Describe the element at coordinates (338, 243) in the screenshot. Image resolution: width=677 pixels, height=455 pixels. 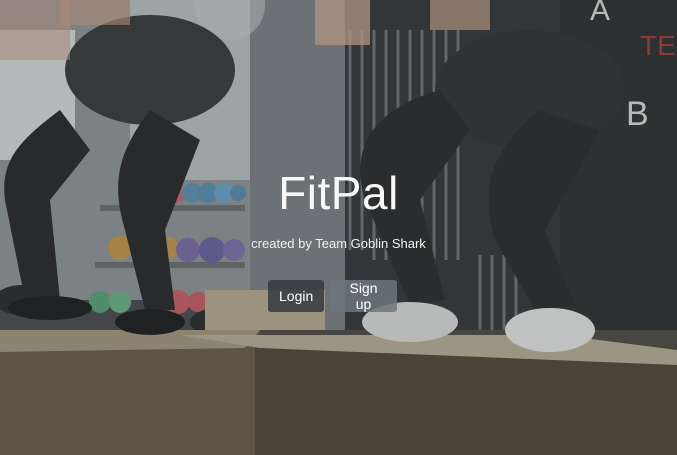
I see `app-subtitle: created by Team Goblin Shark` at that location.